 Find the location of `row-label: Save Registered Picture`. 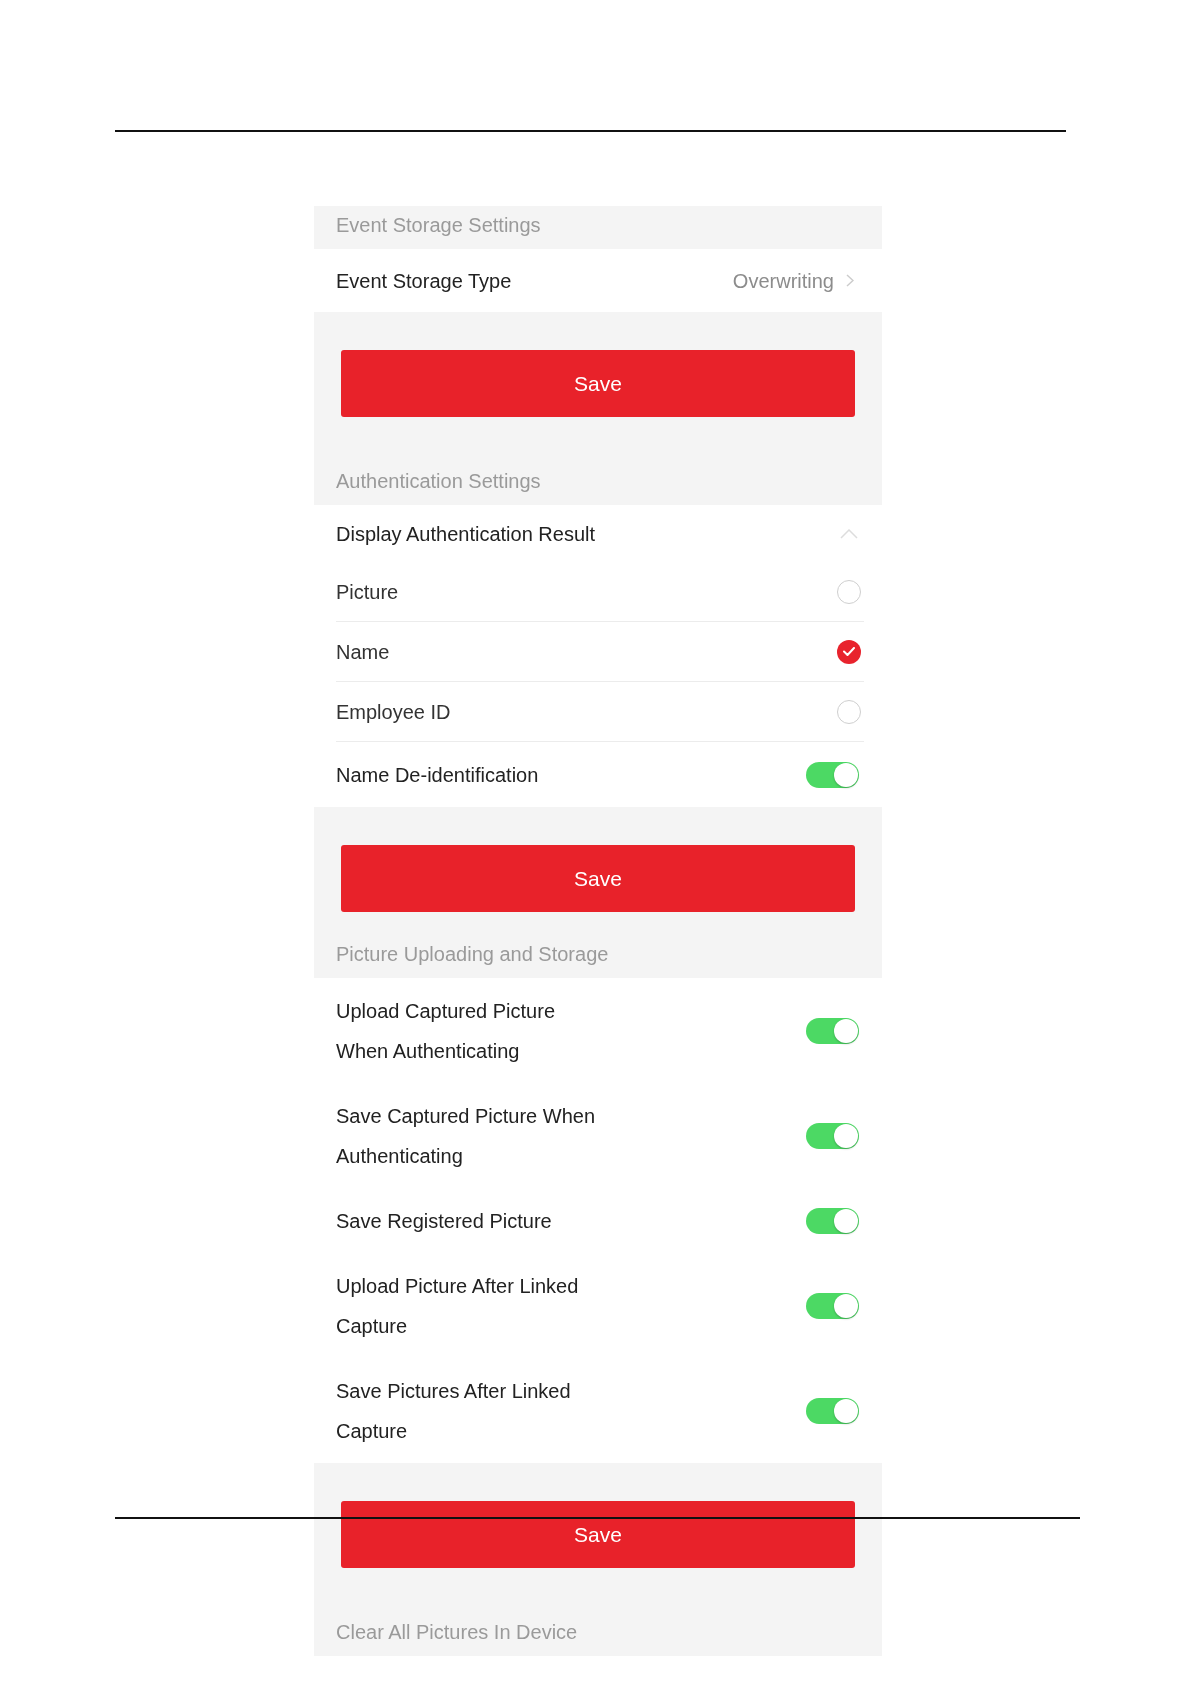

row-label: Save Registered Picture is located at coordinates (444, 1221).